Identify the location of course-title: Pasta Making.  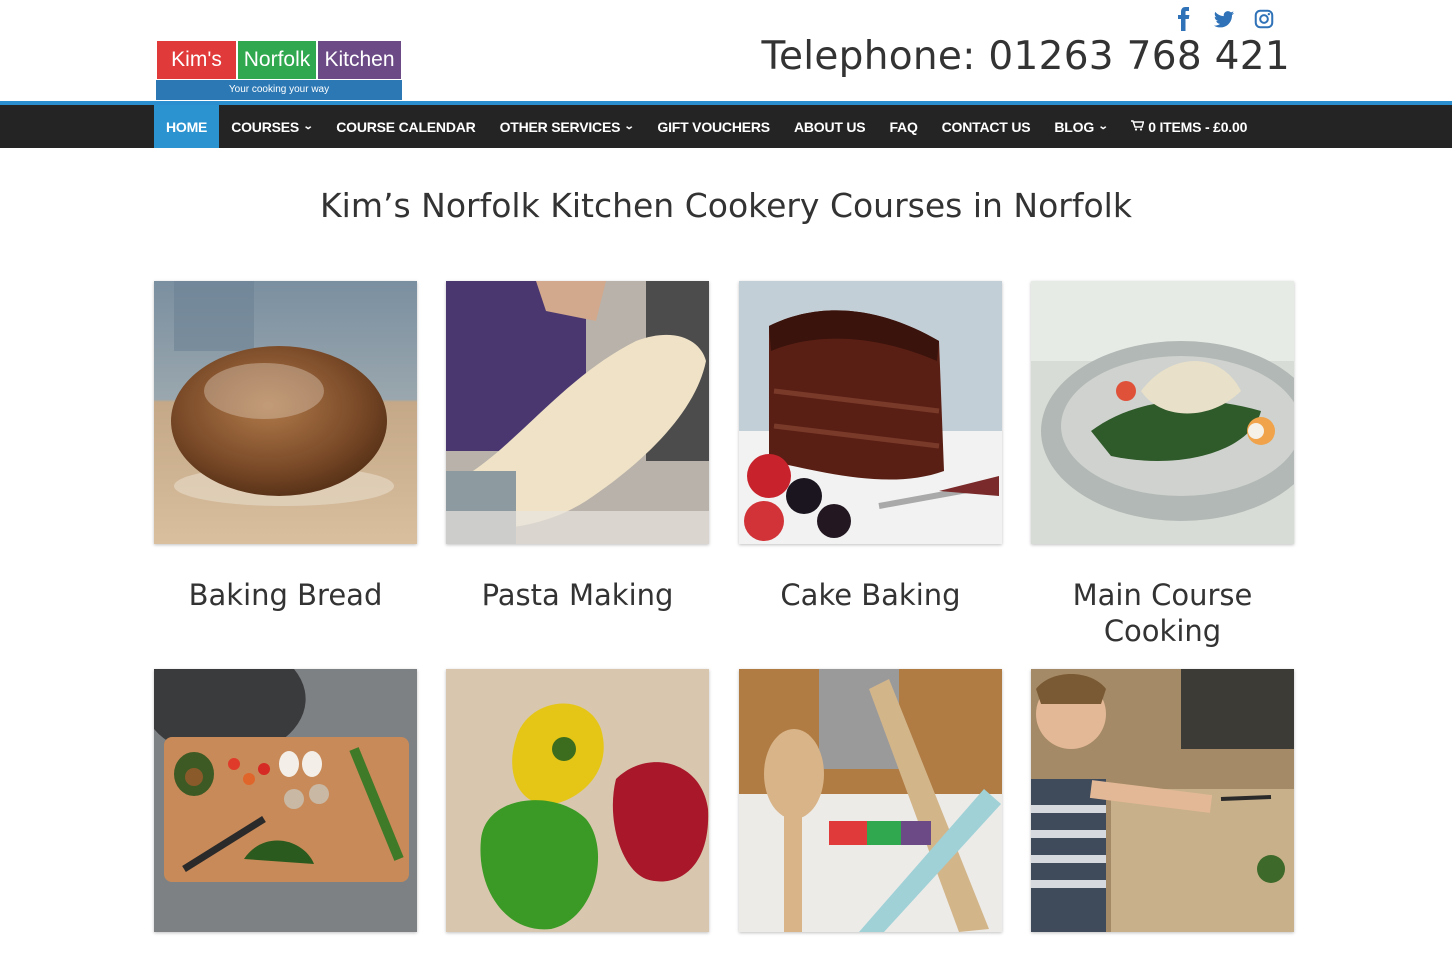
(577, 595).